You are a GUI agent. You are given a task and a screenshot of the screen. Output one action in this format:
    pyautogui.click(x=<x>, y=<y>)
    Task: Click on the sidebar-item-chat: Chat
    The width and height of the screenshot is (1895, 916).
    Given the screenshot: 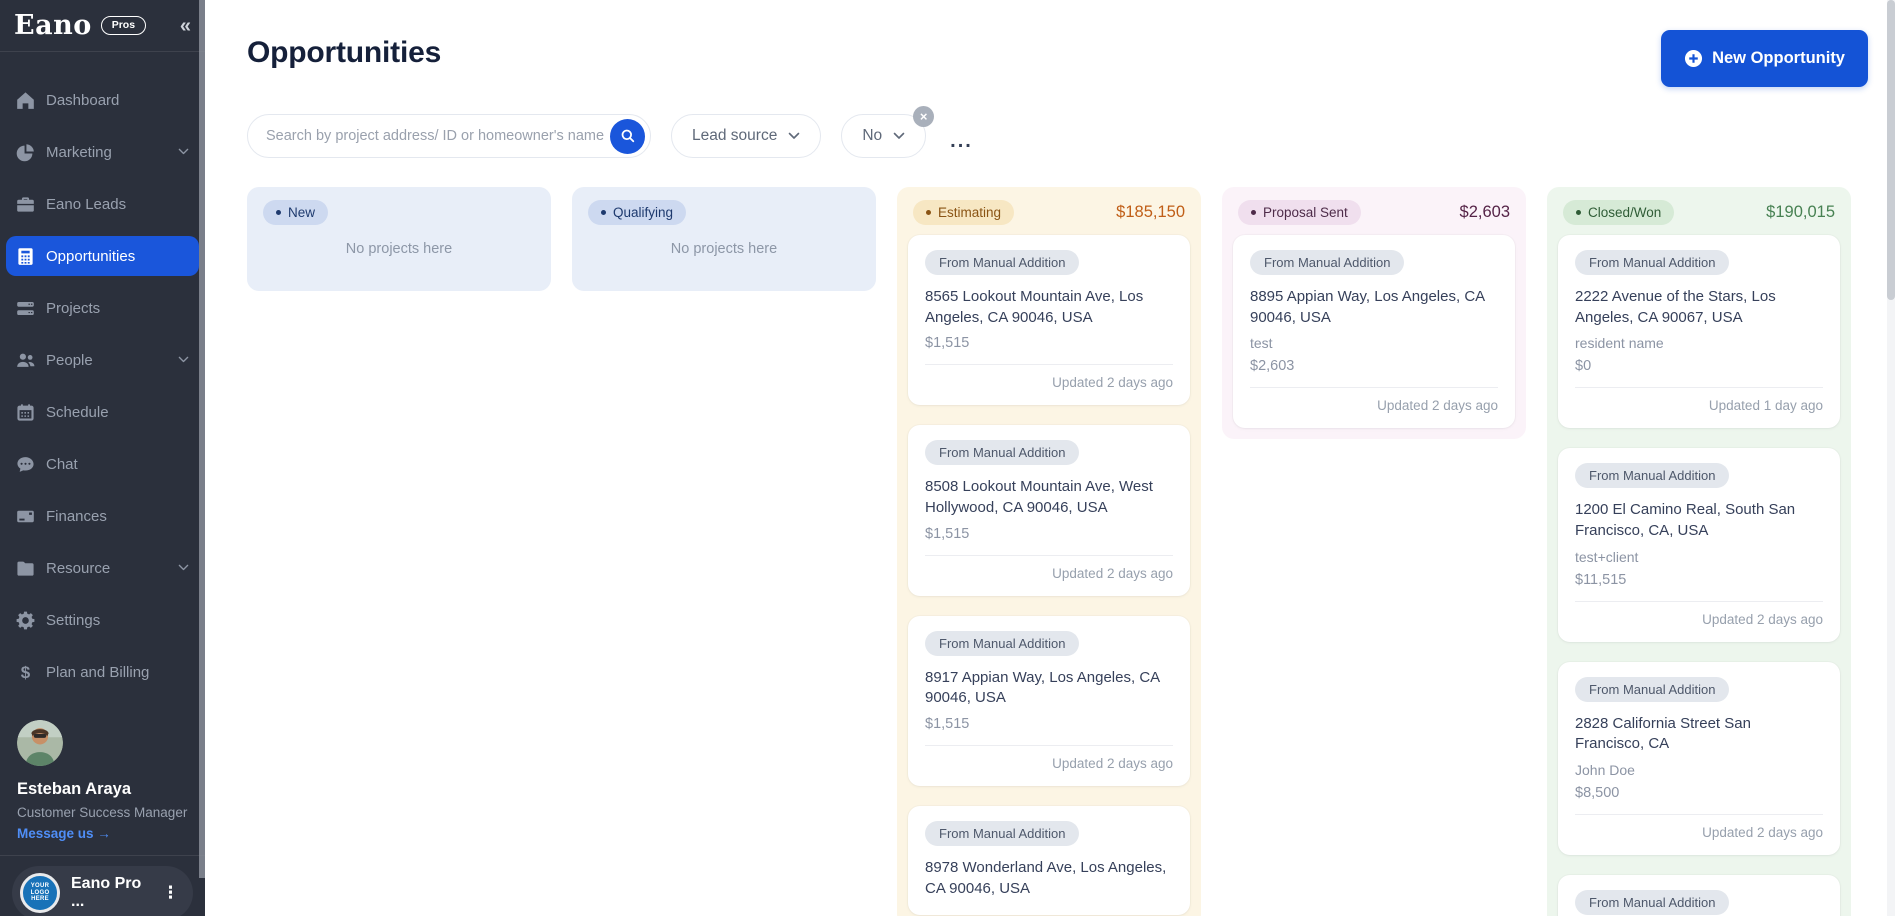 What is the action you would take?
    pyautogui.click(x=102, y=464)
    